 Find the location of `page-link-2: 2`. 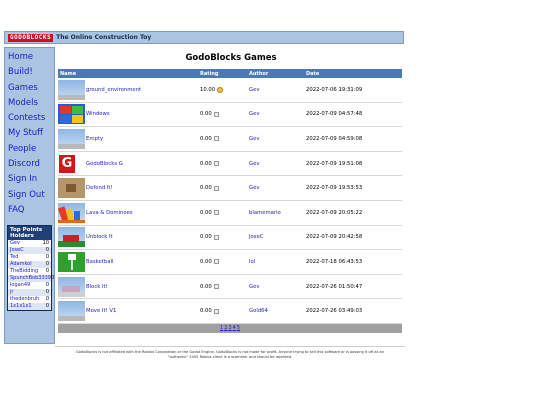

page-link-2: 2 is located at coordinates (225, 328).